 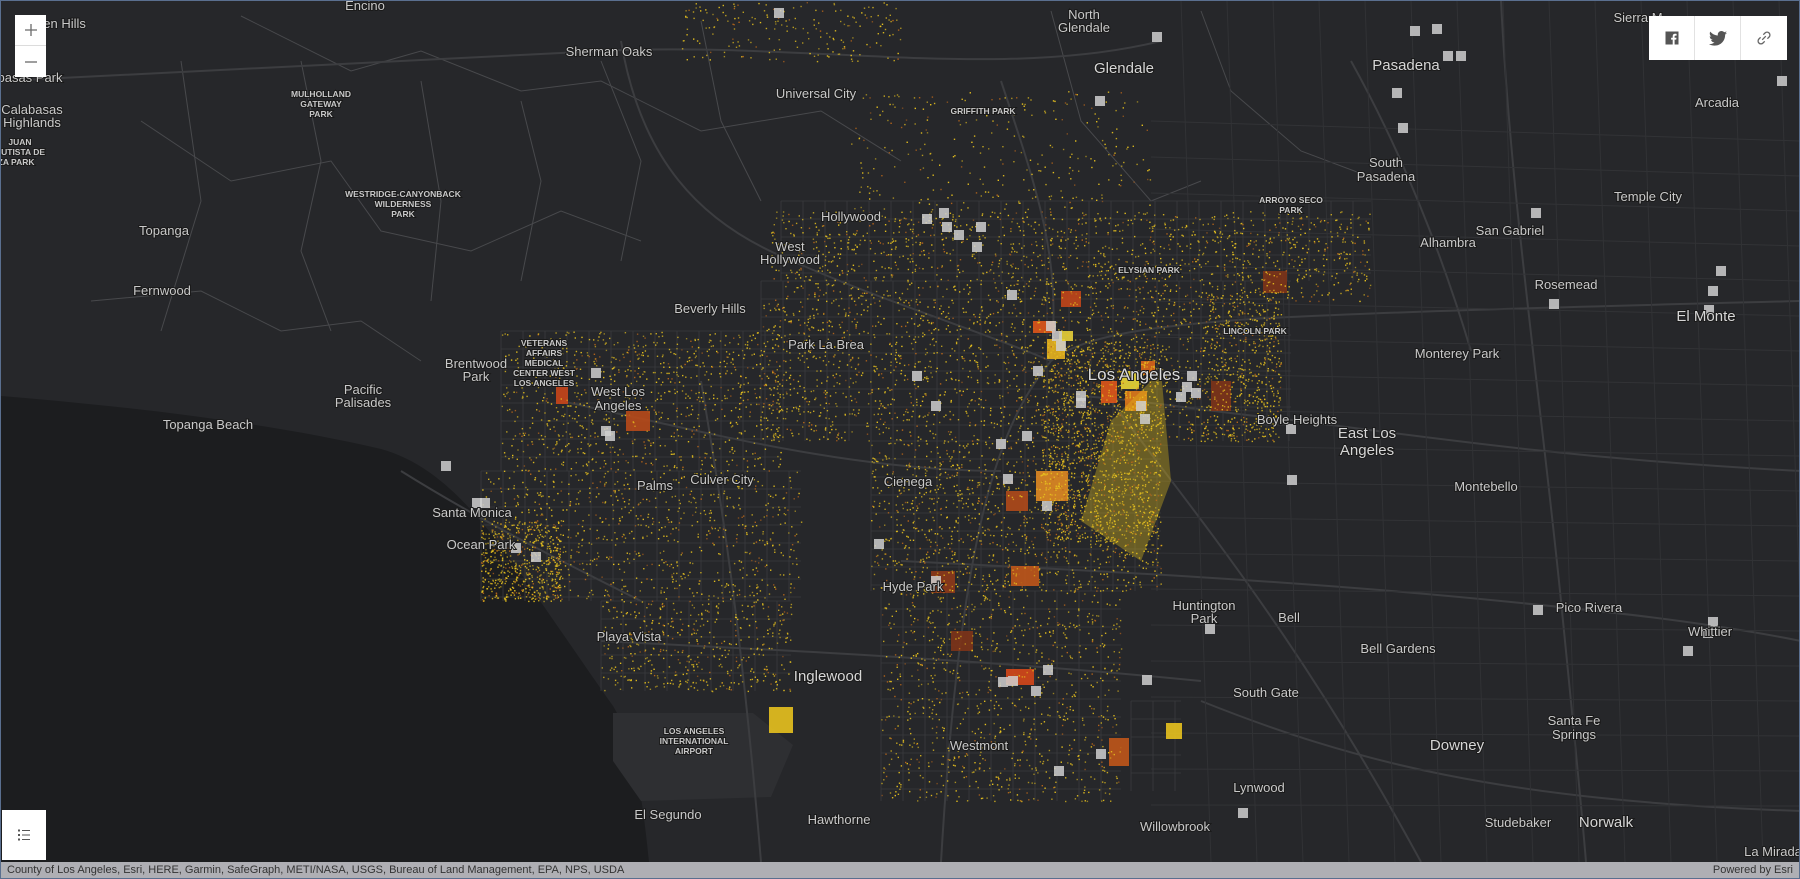 I want to click on share-toolbar, so click(x=1718, y=38).